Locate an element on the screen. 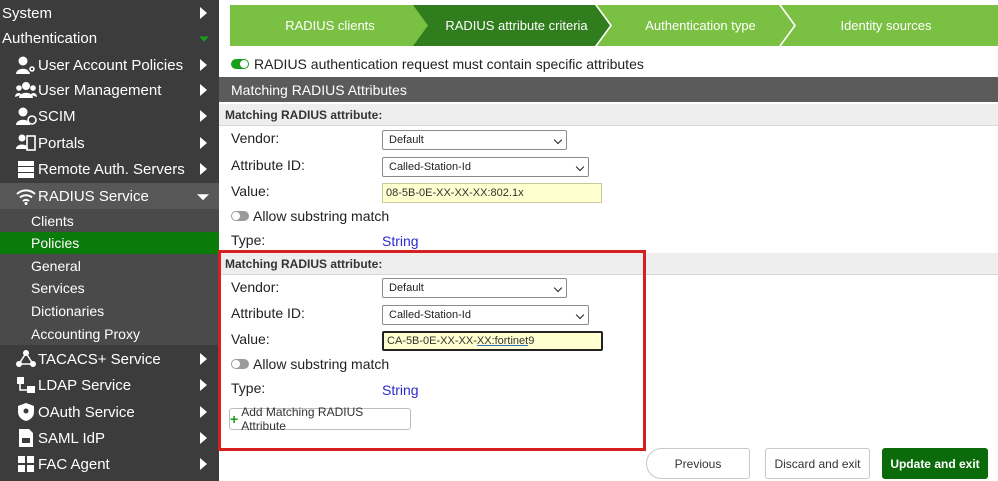  sidebar-item-label: Remote Auth. Servers is located at coordinates (111, 169).